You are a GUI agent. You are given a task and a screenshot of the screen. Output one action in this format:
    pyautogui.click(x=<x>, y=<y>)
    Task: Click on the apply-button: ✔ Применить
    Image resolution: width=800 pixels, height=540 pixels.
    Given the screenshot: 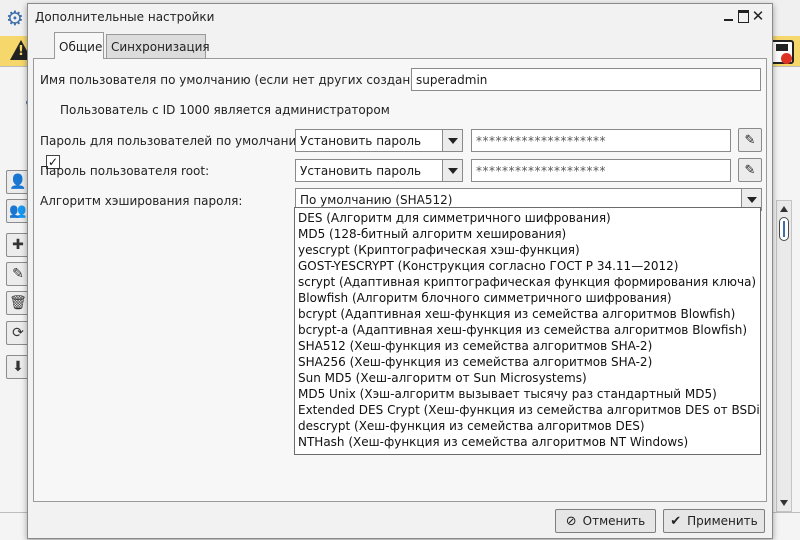 What is the action you would take?
    pyautogui.click(x=714, y=521)
    